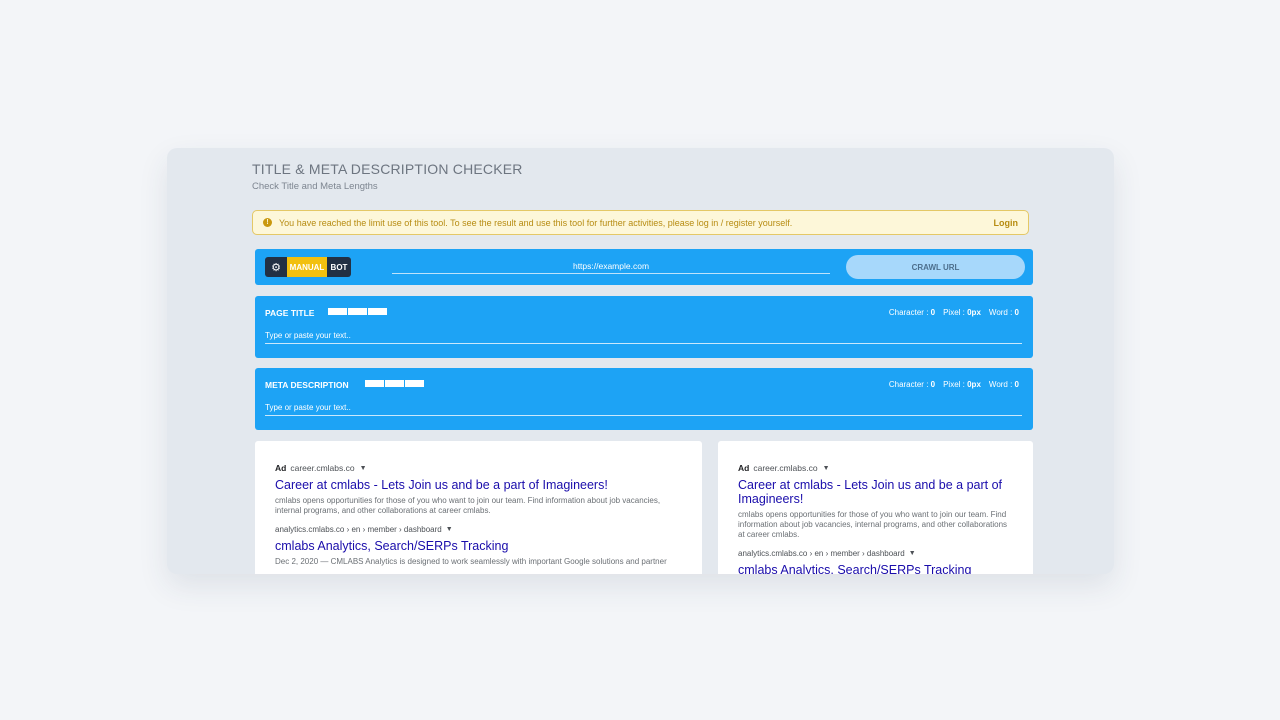 Image resolution: width=1280 pixels, height=720 pixels. I want to click on meta-length-meter, so click(394, 383).